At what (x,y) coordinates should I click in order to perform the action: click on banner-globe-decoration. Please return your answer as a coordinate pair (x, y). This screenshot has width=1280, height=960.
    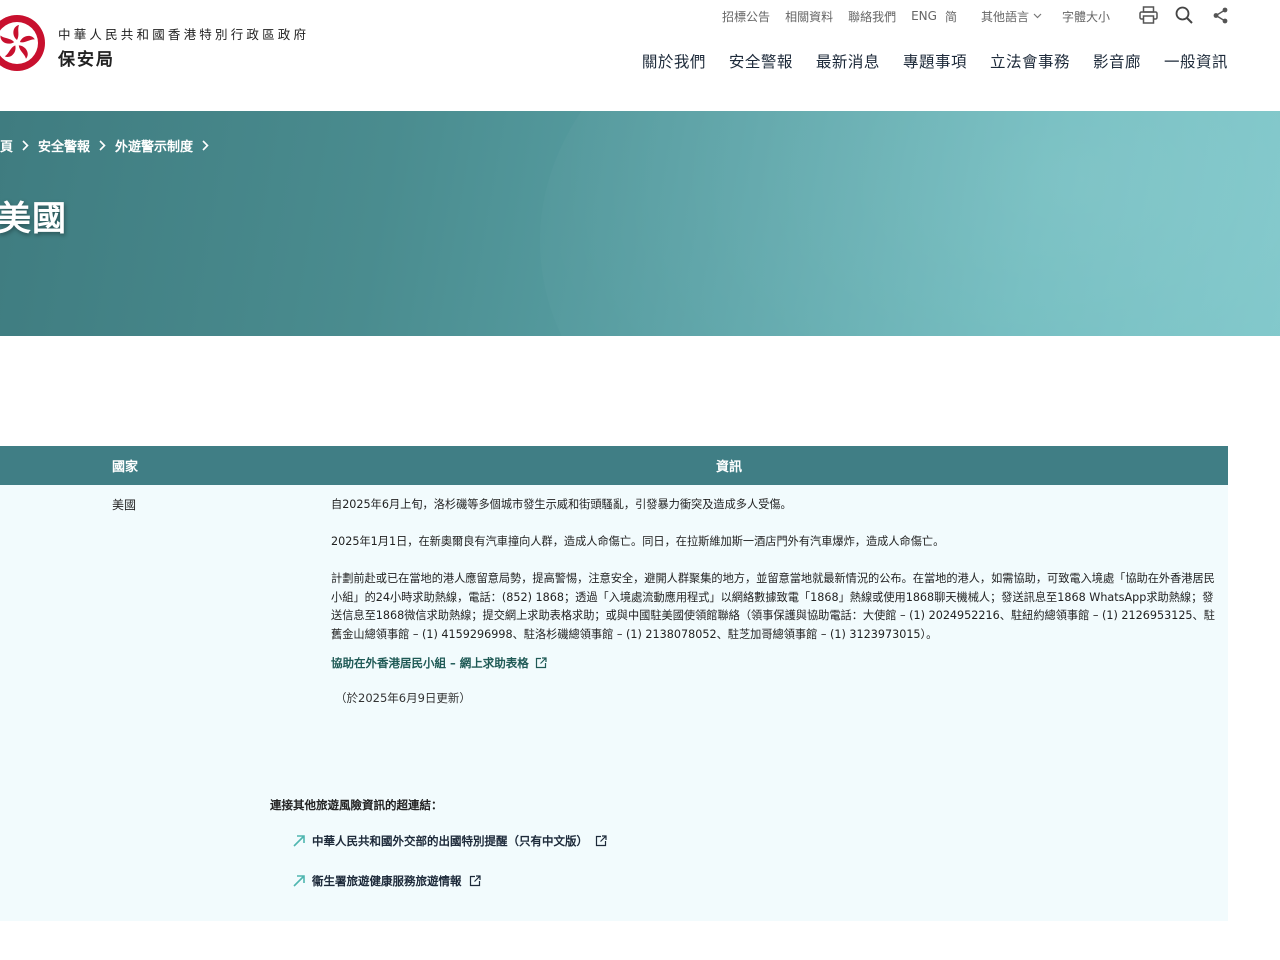
    Looking at the image, I should click on (910, 223).